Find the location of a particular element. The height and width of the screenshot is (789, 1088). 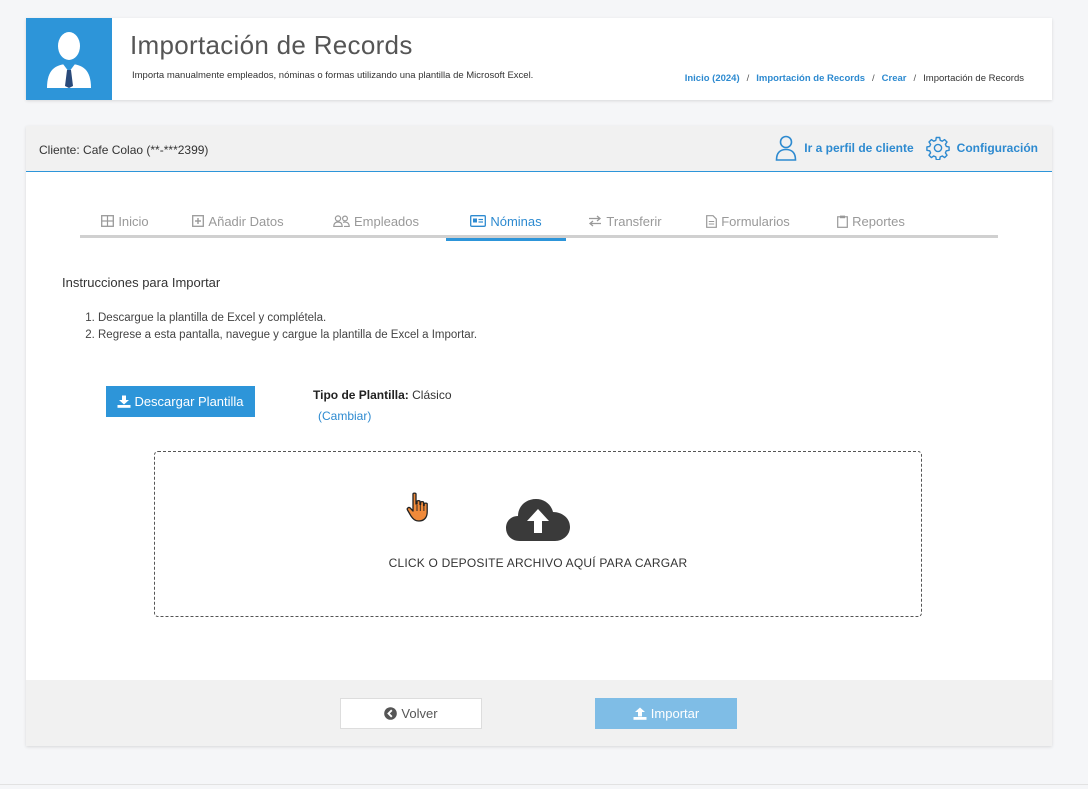

template-type-label: Tipo de Plantilla: is located at coordinates (361, 395).